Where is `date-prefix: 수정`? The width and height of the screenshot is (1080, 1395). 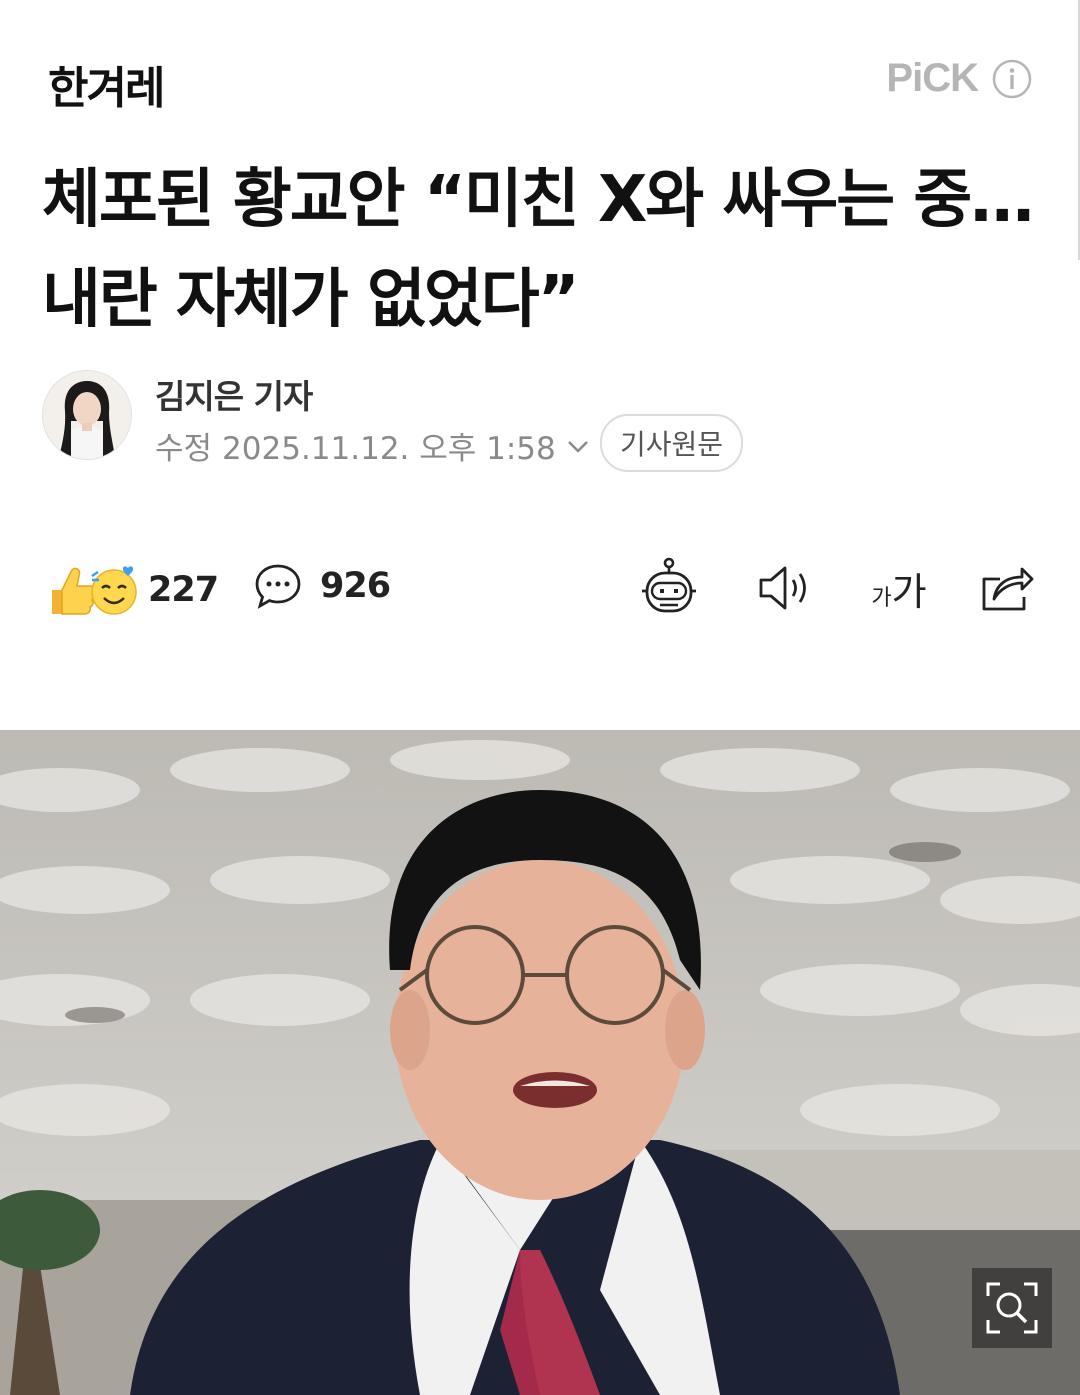
date-prefix: 수정 is located at coordinates (184, 449).